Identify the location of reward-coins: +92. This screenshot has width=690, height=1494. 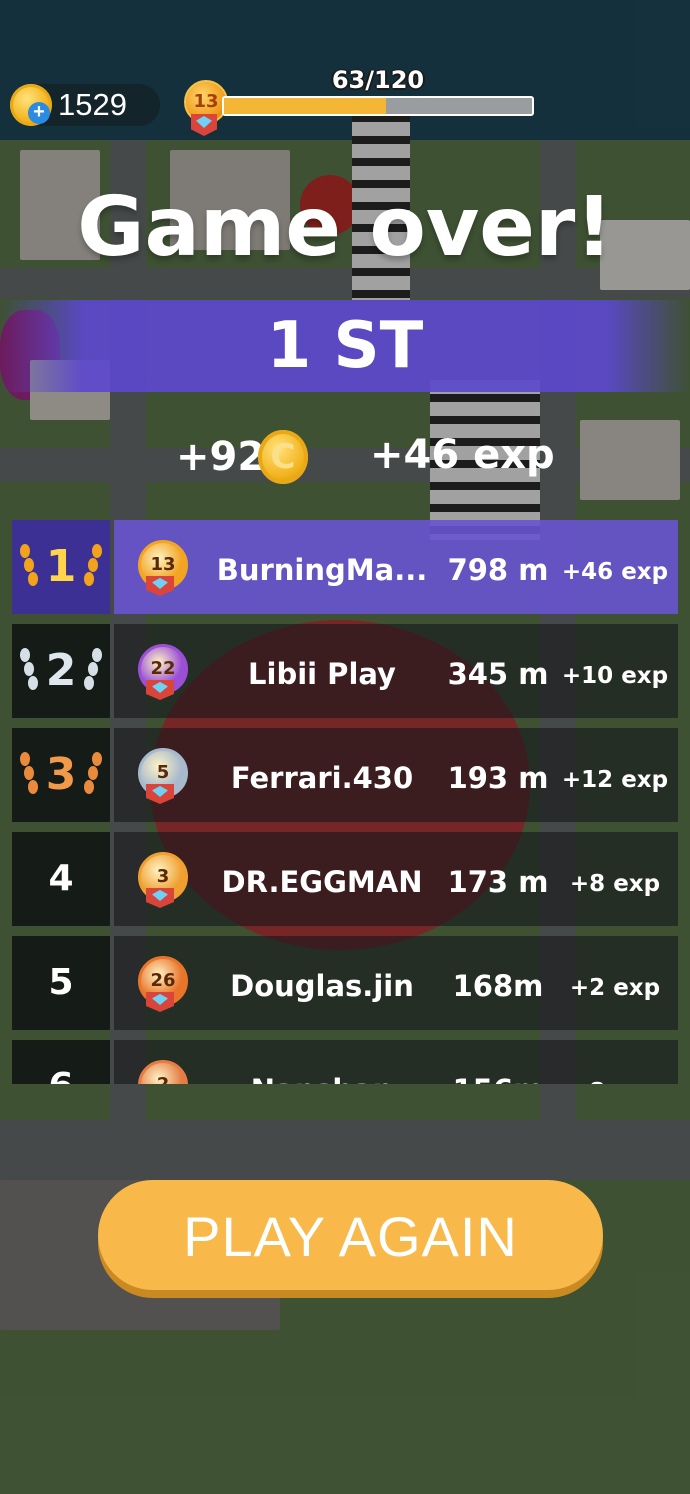
(221, 457).